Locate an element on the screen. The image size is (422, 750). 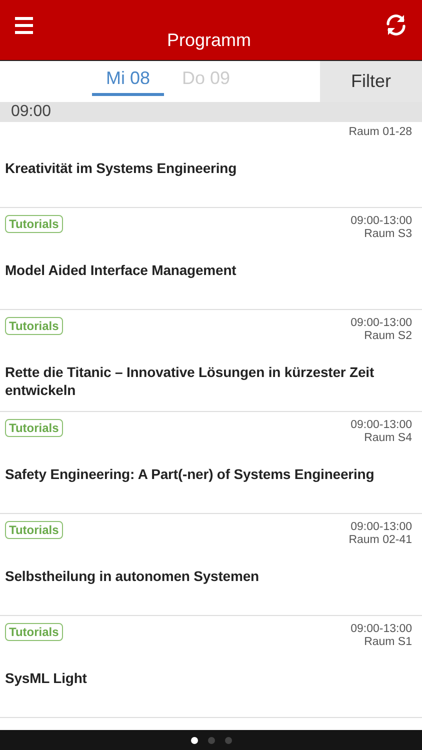
refresh-icon is located at coordinates (396, 25).